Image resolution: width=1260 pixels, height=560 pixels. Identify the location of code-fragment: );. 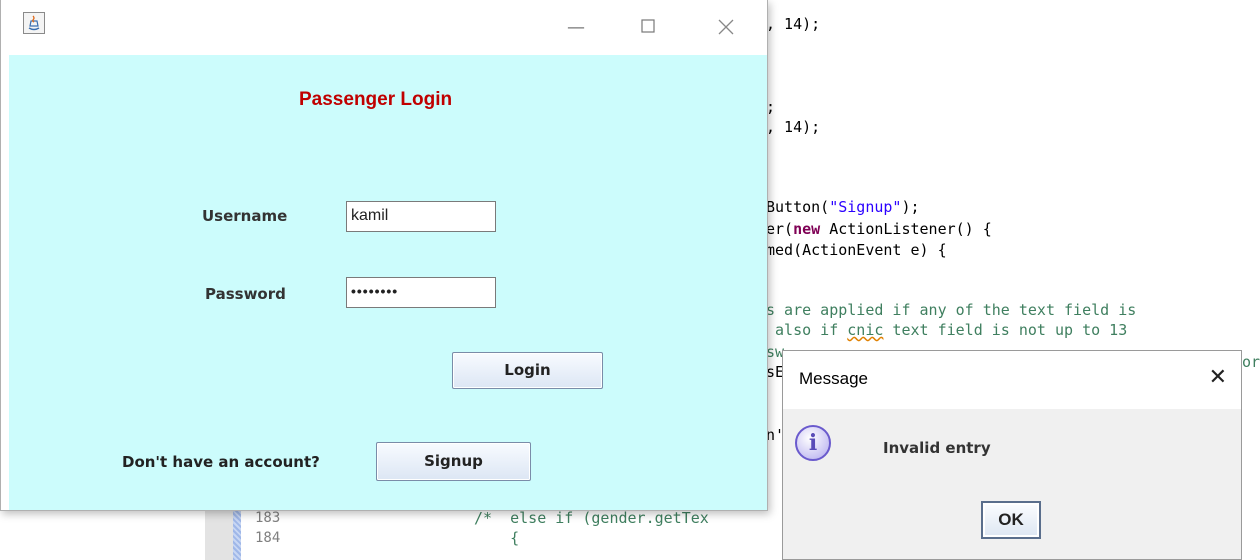
(910, 207).